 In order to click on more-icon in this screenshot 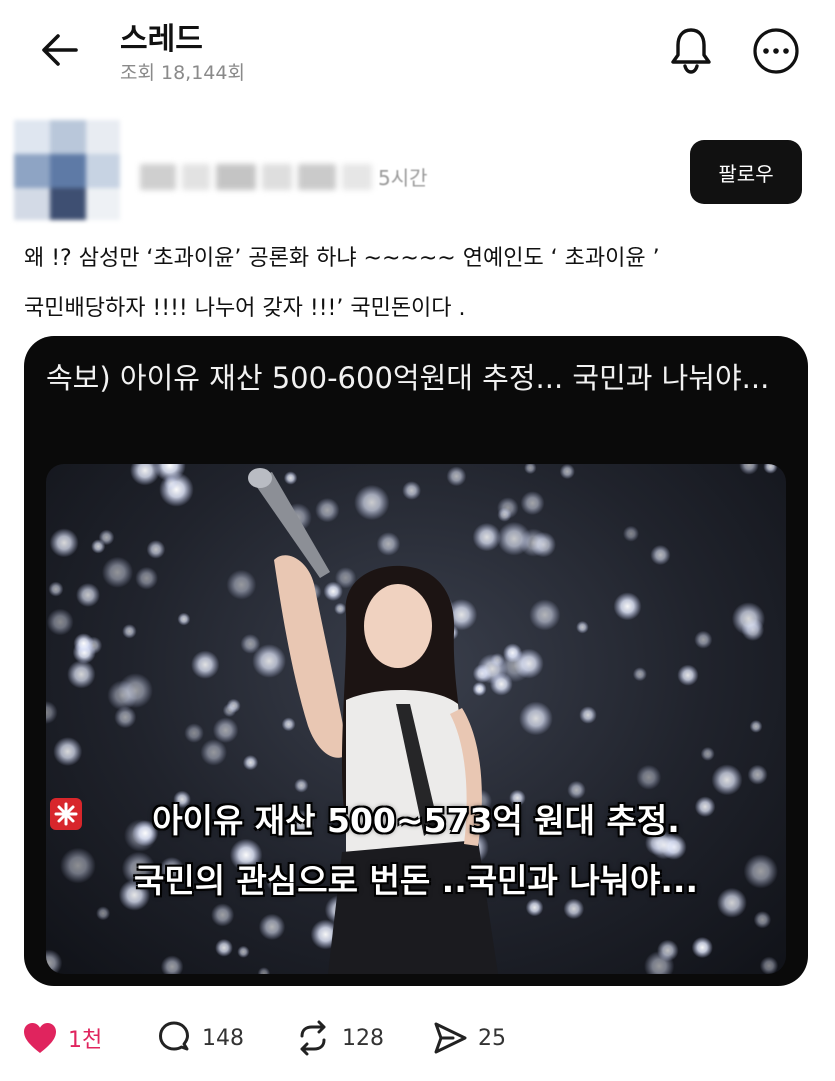, I will do `click(776, 51)`.